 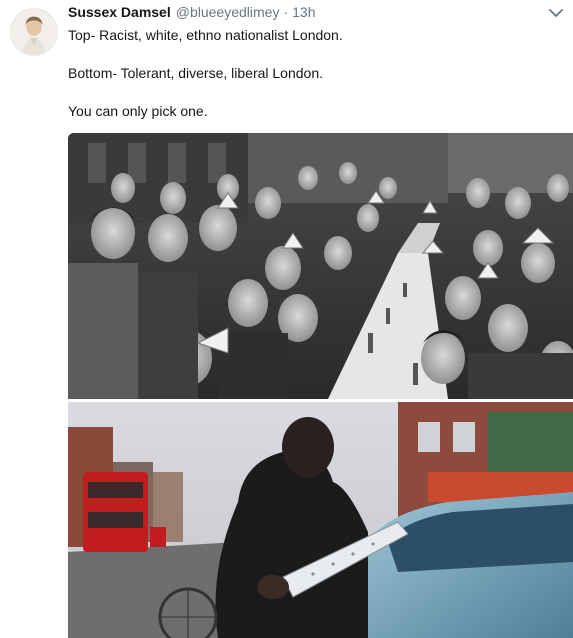 What do you see at coordinates (303, 12) in the screenshot?
I see `timestamp: 13h` at bounding box center [303, 12].